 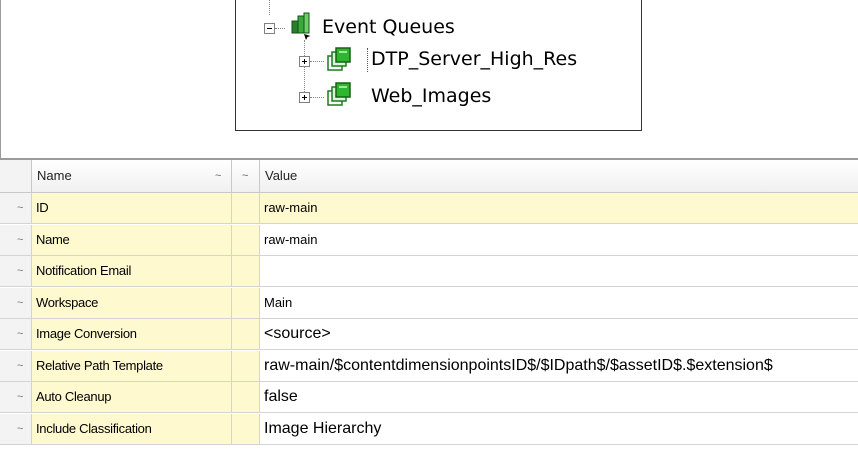 I want to click on property-name: Image Conversion, so click(x=132, y=334).